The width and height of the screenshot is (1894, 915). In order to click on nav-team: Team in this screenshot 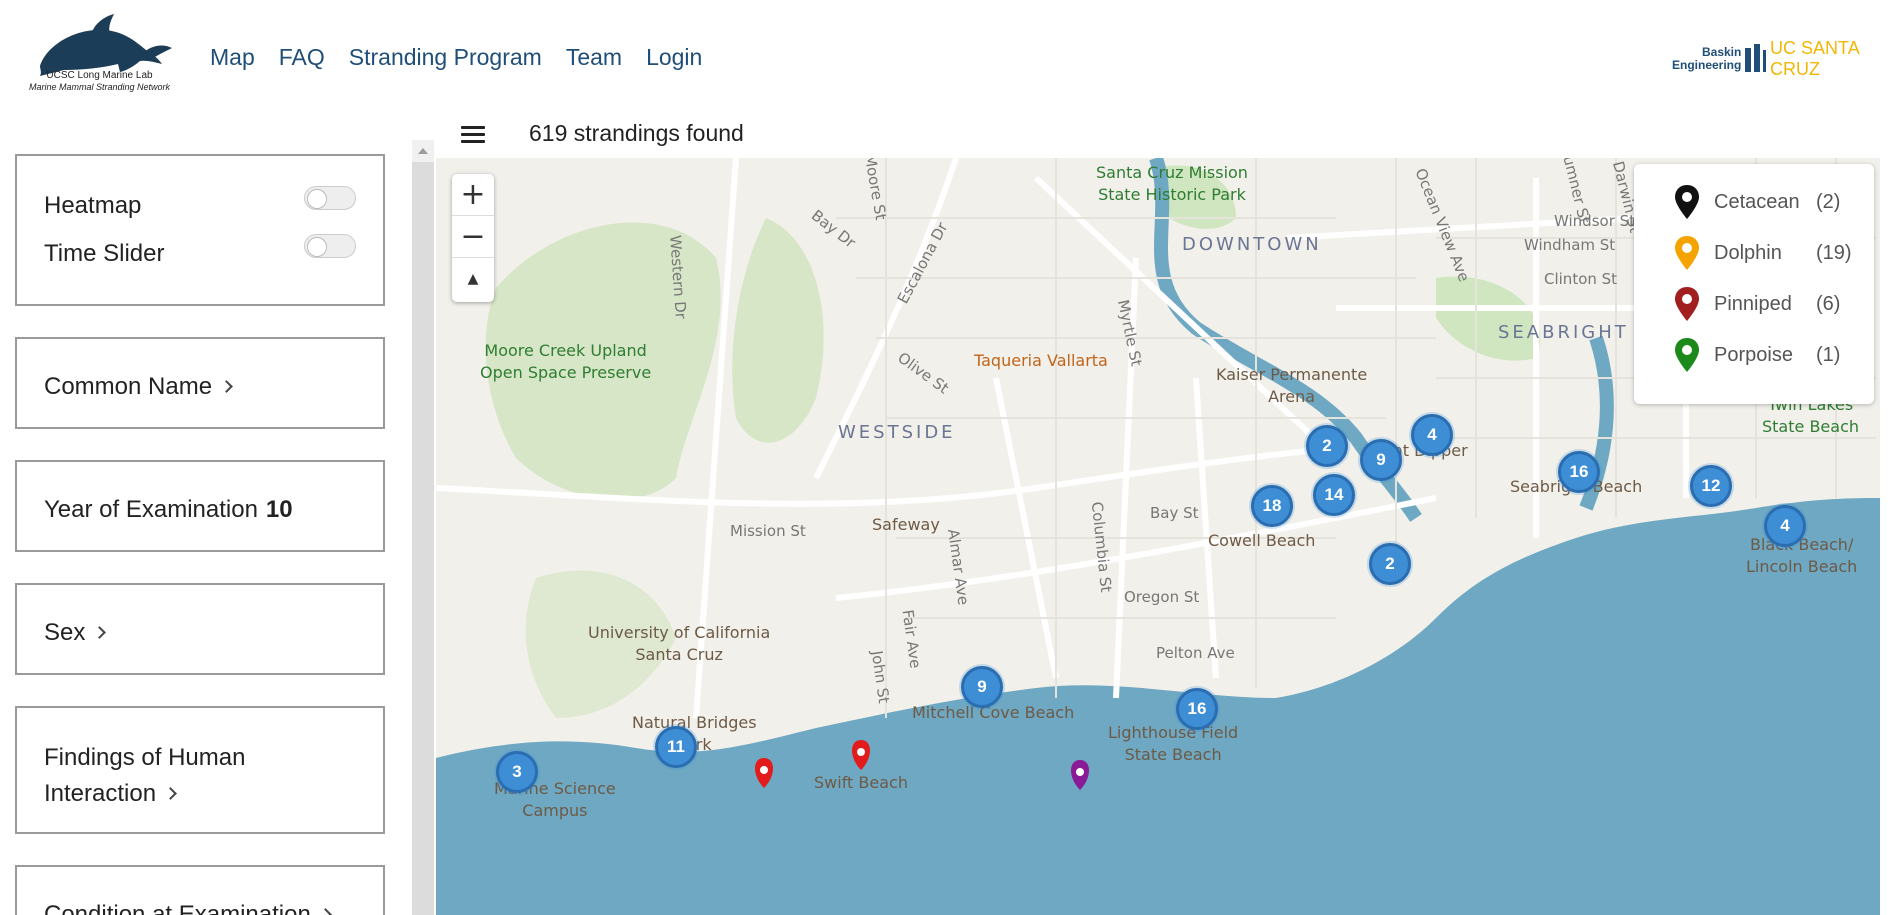, I will do `click(594, 57)`.